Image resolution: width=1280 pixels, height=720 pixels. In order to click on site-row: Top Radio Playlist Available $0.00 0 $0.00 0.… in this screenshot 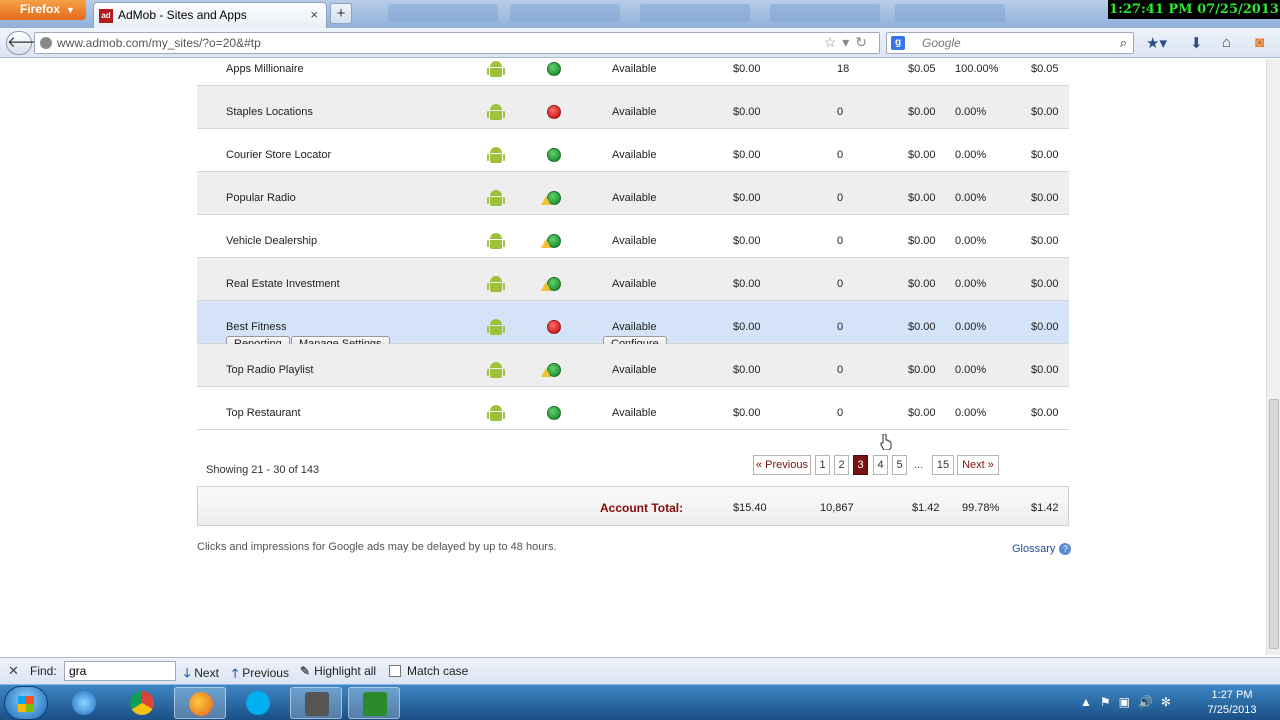, I will do `click(633, 365)`.